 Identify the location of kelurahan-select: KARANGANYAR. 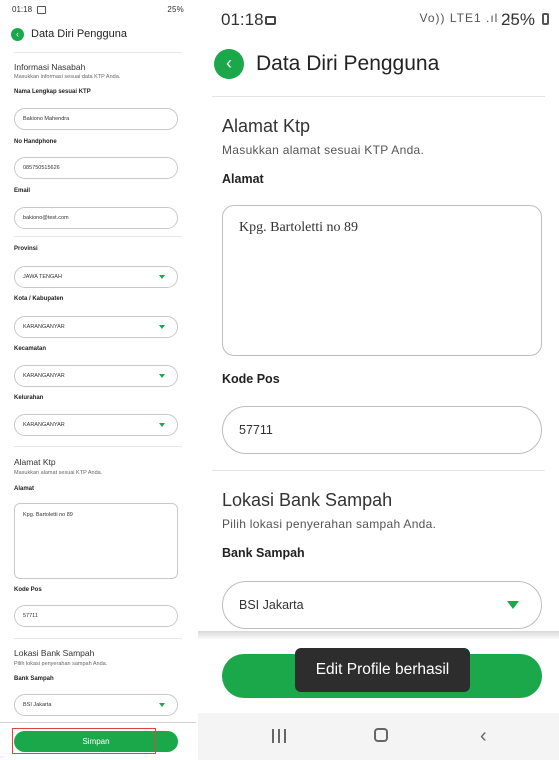
(96, 425).